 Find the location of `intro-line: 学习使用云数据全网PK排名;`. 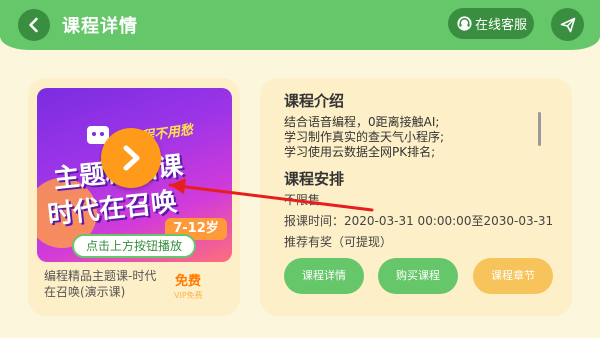

intro-line: 学习使用云数据全网PK排名; is located at coordinates (360, 152).